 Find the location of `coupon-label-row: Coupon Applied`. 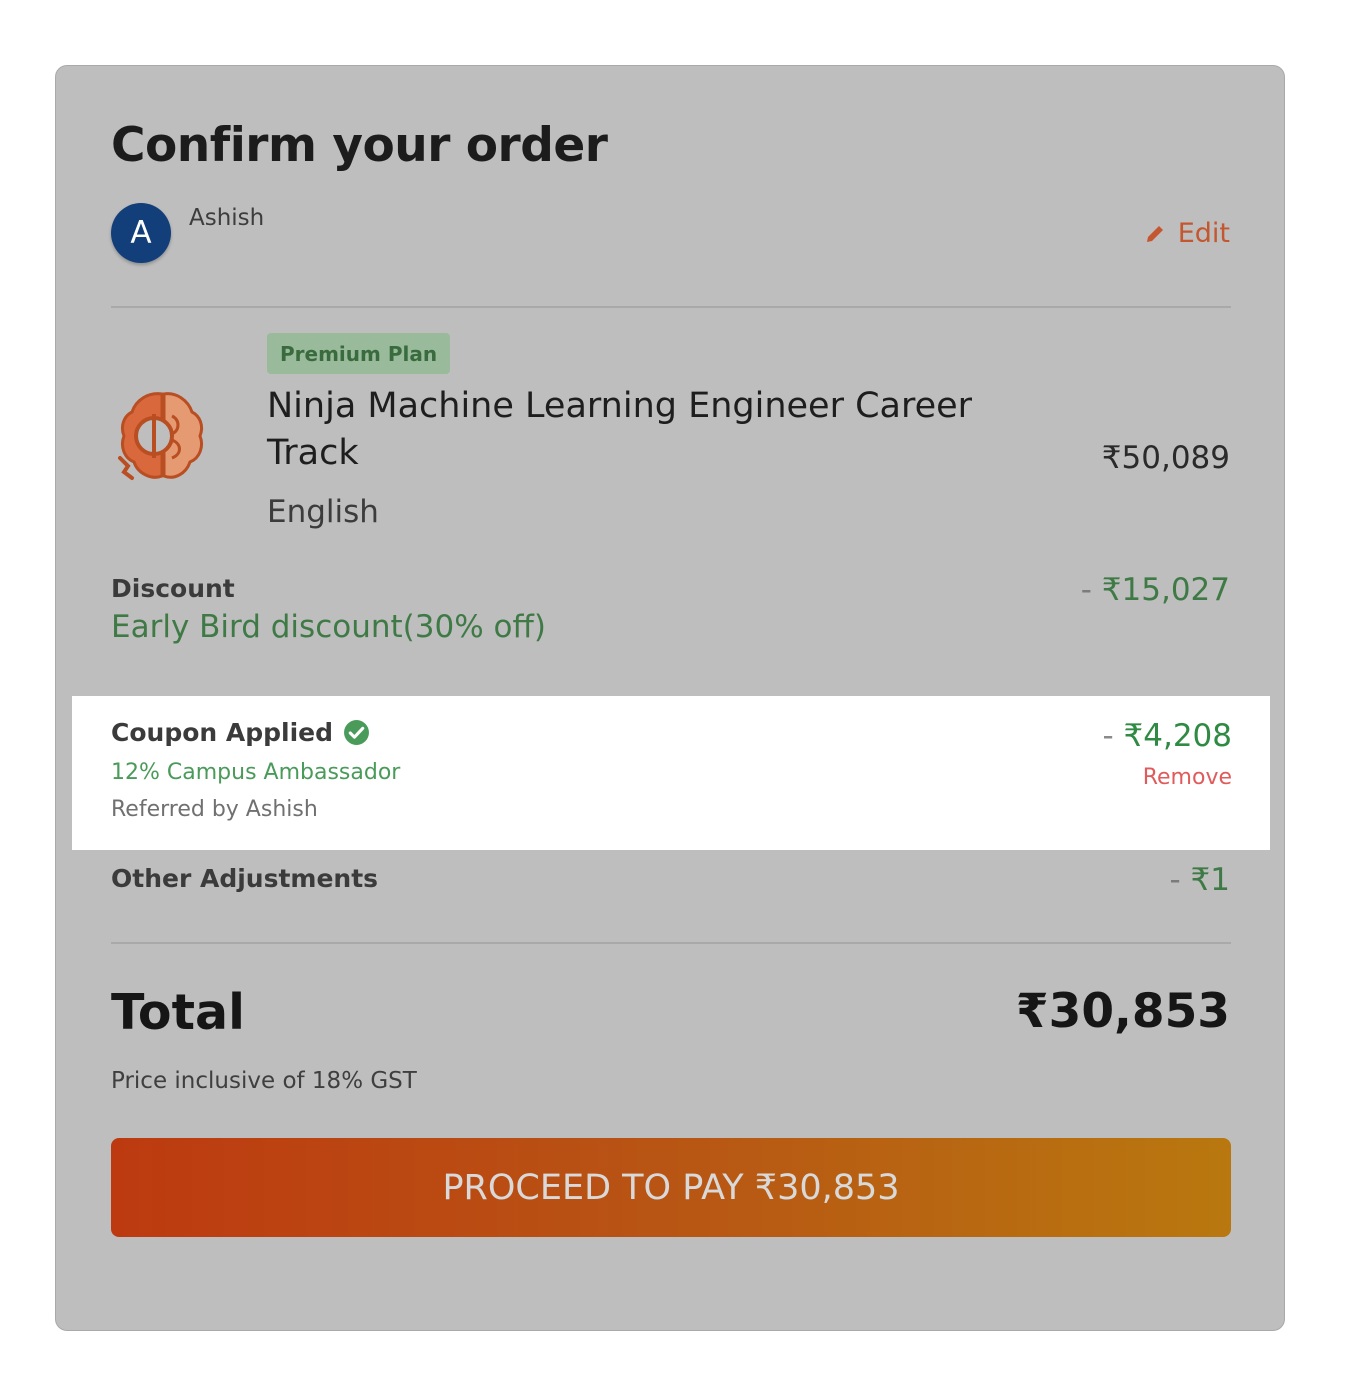

coupon-label-row: Coupon Applied is located at coordinates (240, 732).